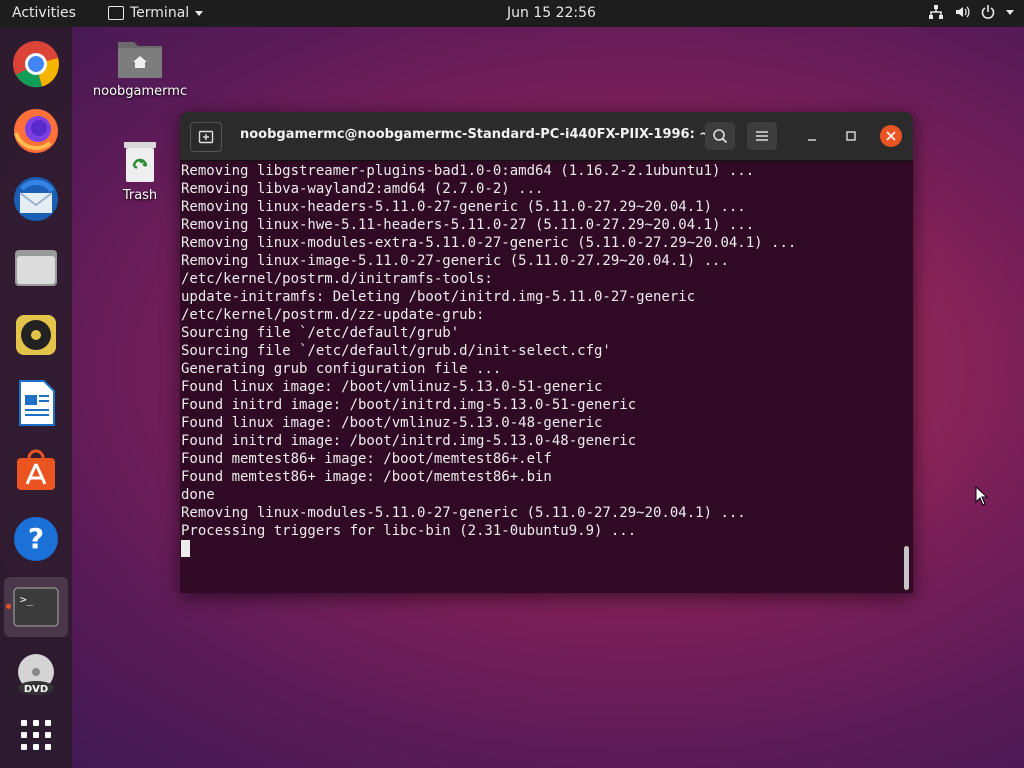 This screenshot has height=768, width=1024. I want to click on files-icon, so click(36, 268).